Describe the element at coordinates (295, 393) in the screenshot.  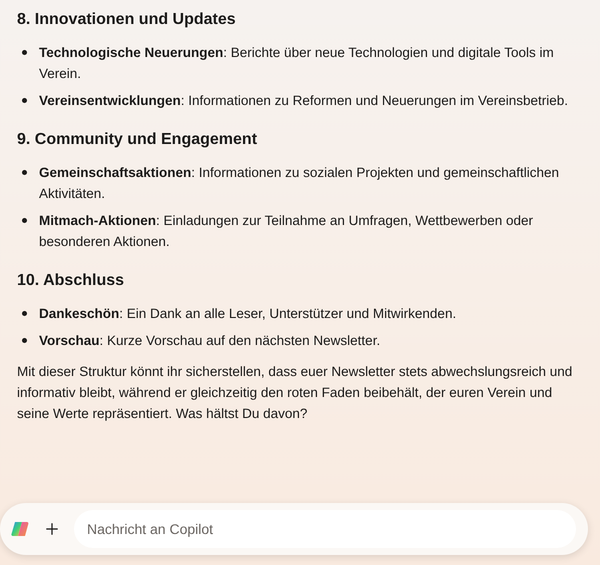
I see `closing-paragraph: Mit dieser Struktur könnt ihr sicherstellen, dass euer Newsletter stets abwechslungsreich und informativ bleibt, während er gleichzeitig den roten Faden beibehält, der euren Verein und seine Werte repräsentiert. Was hältst Du davon?` at that location.